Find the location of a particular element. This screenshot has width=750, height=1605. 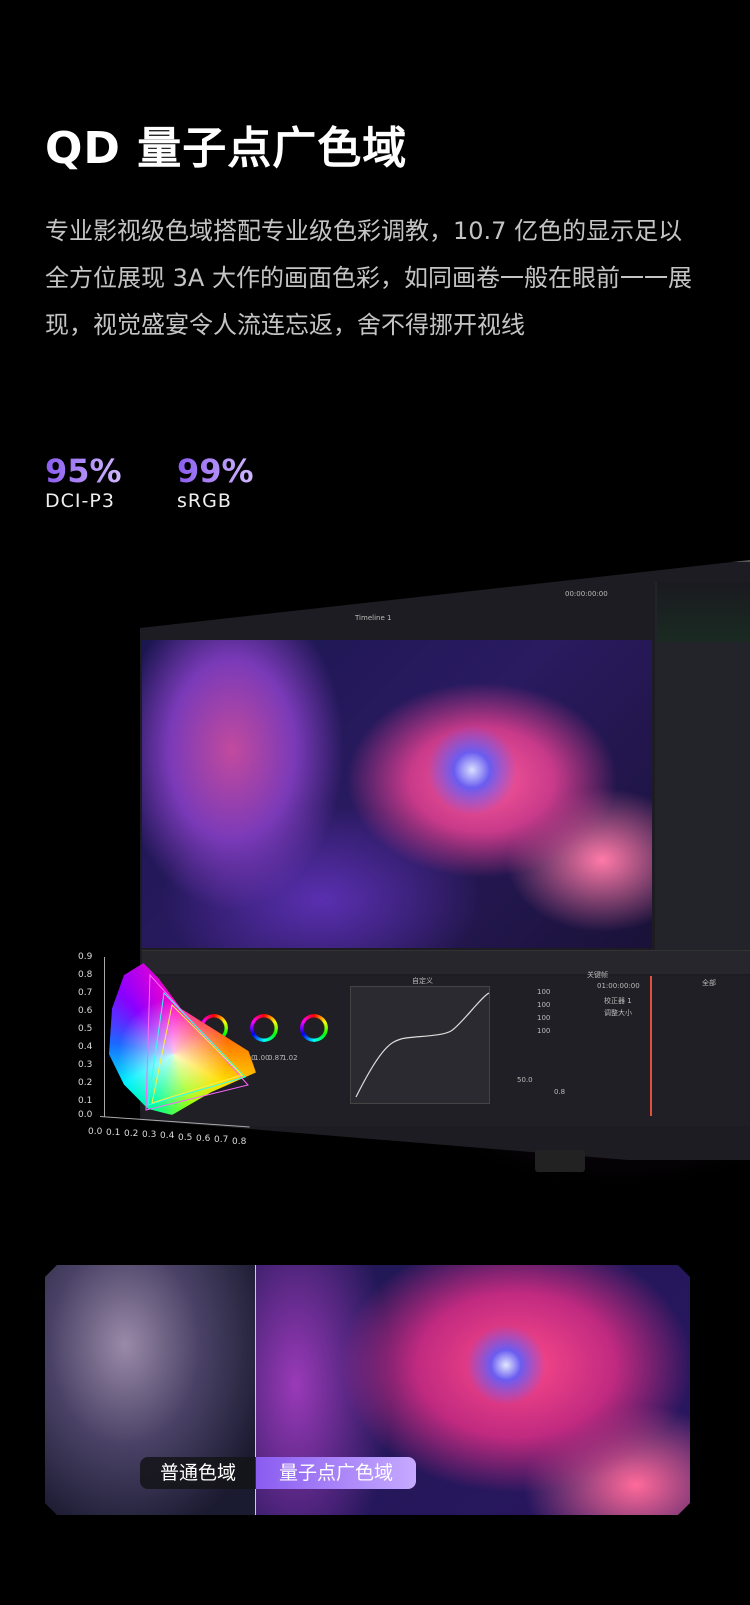

qd-gamut-label: 量子点广色域 is located at coordinates (336, 1473).